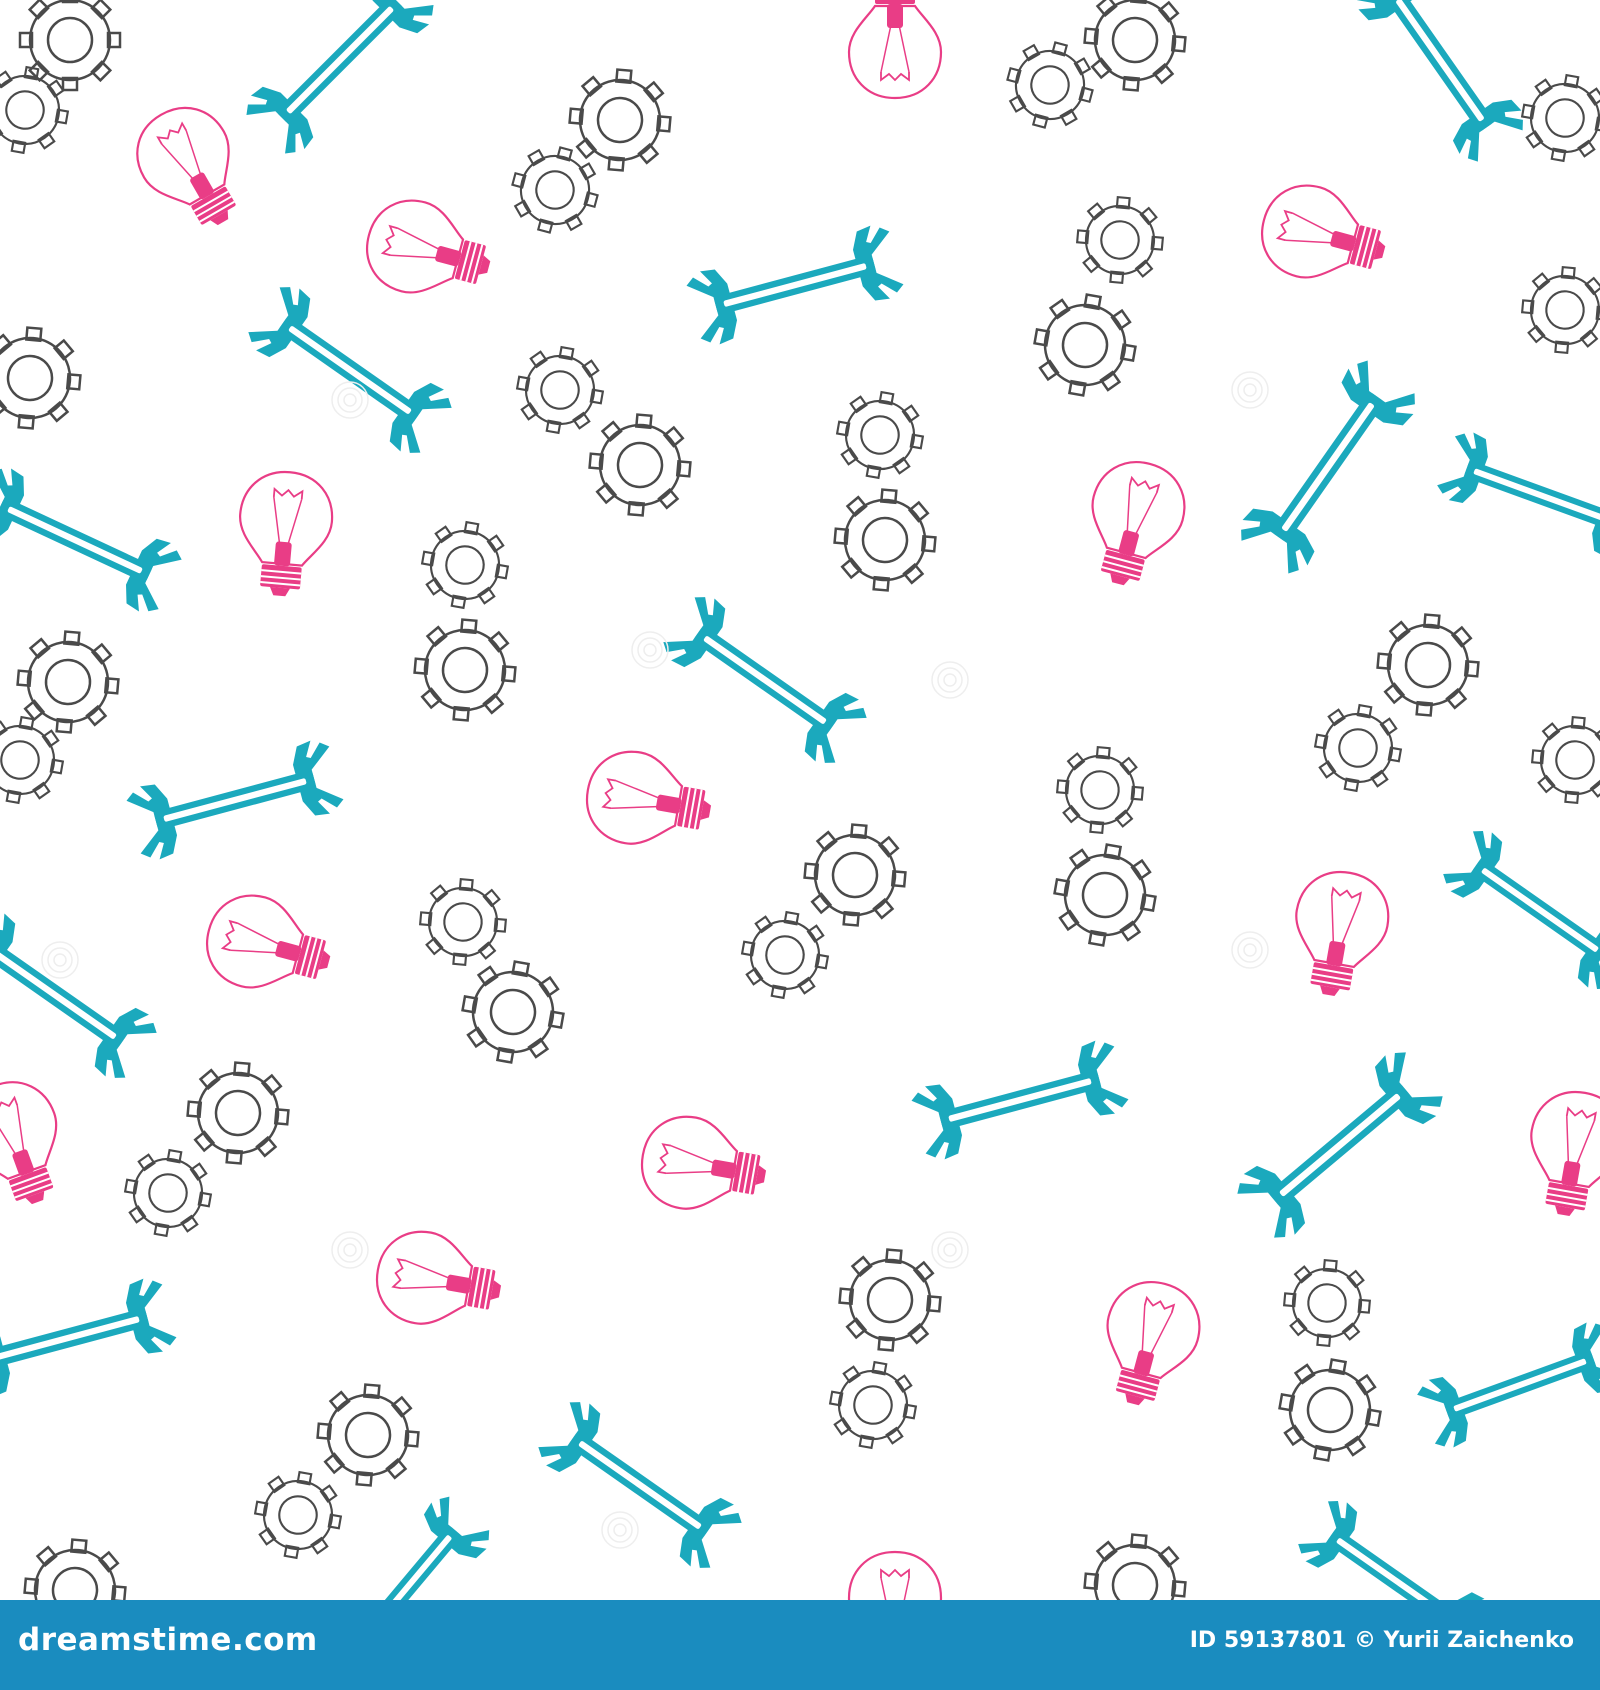 The width and height of the screenshot is (1600, 1690). I want to click on image-credit: ID 59137801 © Yurii Zaichenko, so click(1382, 1640).